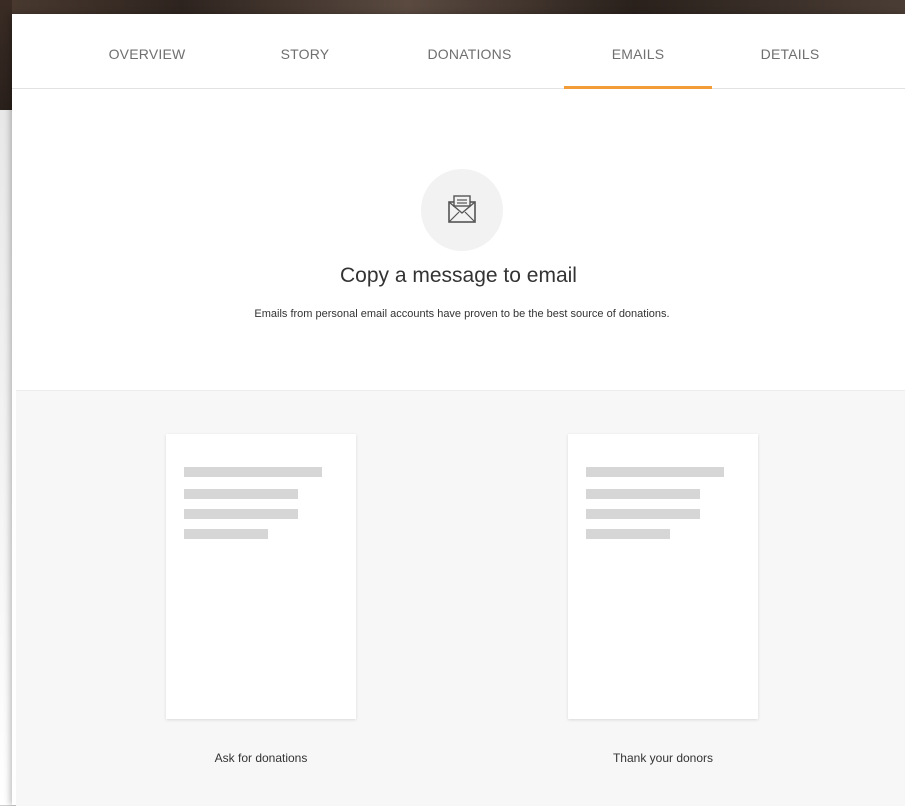 The image size is (905, 806). What do you see at coordinates (469, 51) in the screenshot?
I see `tab-donations: DONATIONS` at bounding box center [469, 51].